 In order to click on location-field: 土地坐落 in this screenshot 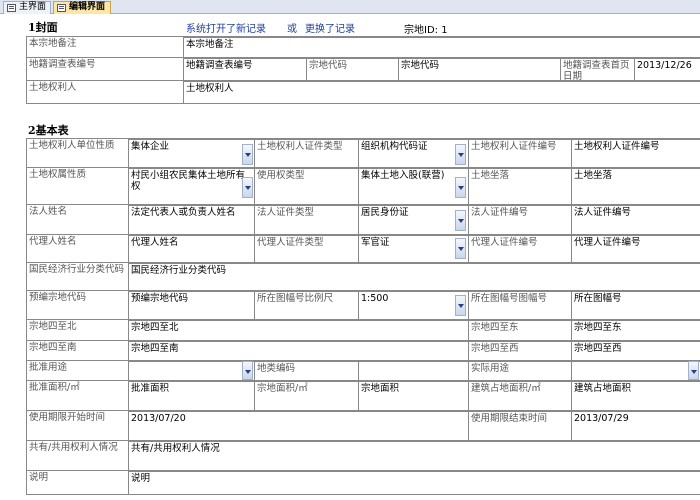, I will do `click(635, 186)`.